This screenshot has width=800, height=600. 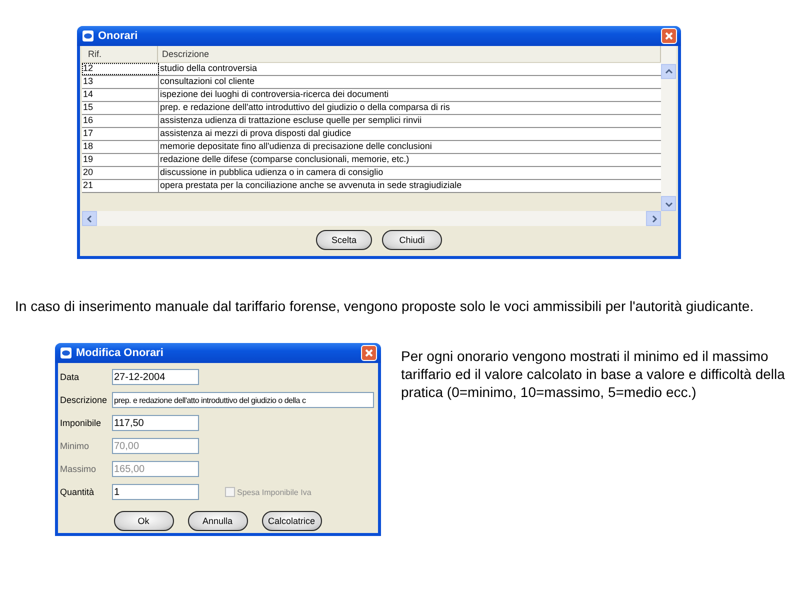 I want to click on window-title: Modifica Onorari, so click(x=120, y=353).